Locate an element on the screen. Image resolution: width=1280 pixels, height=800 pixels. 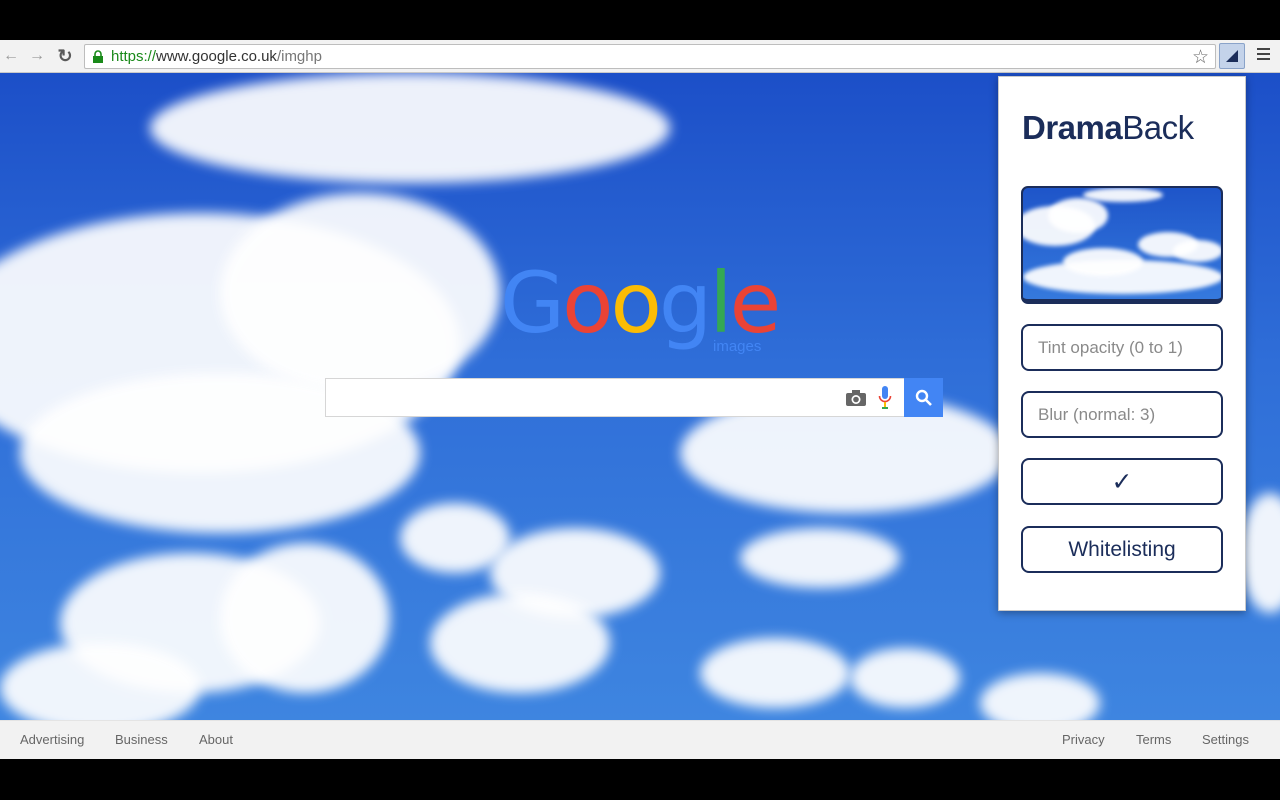
dramaback-icon is located at coordinates (1232, 56).